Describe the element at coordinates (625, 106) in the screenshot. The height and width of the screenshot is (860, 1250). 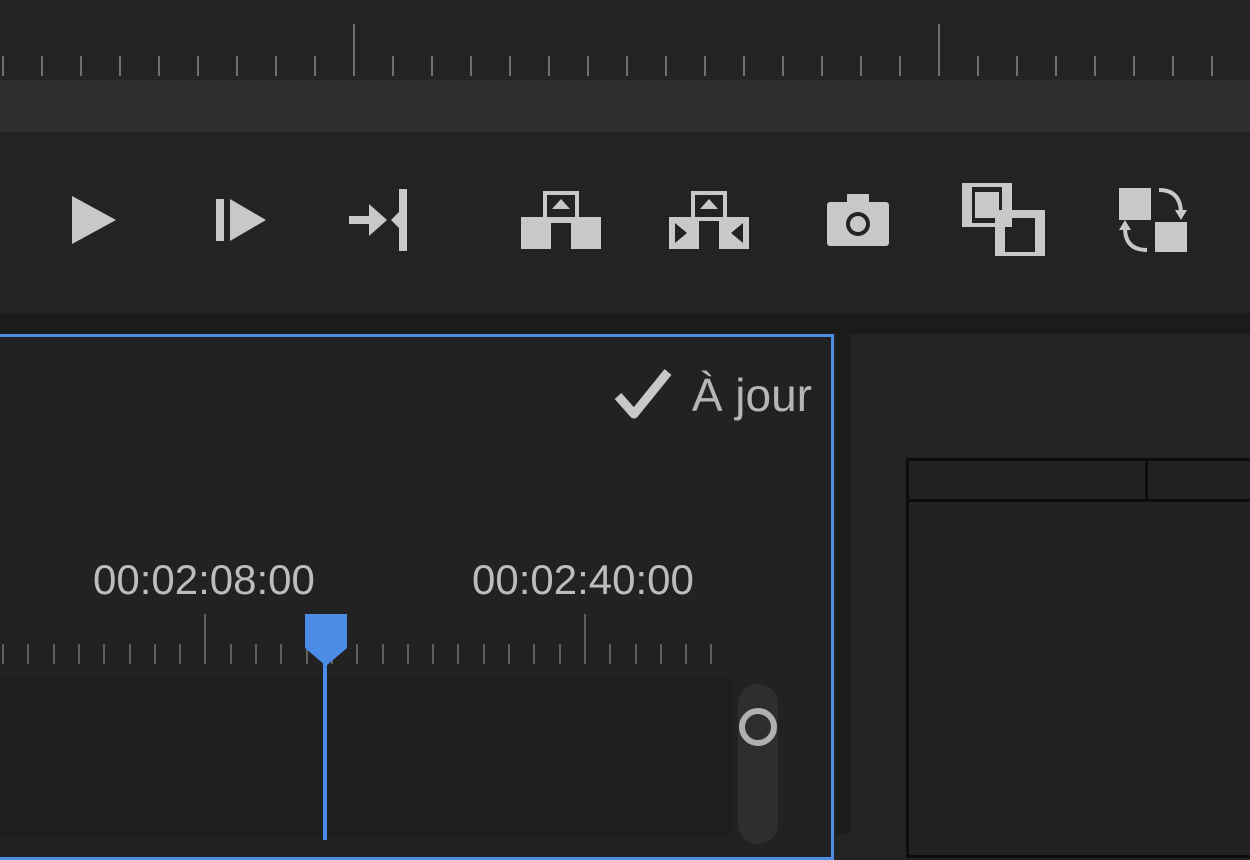
I see `program-scroll-strip` at that location.